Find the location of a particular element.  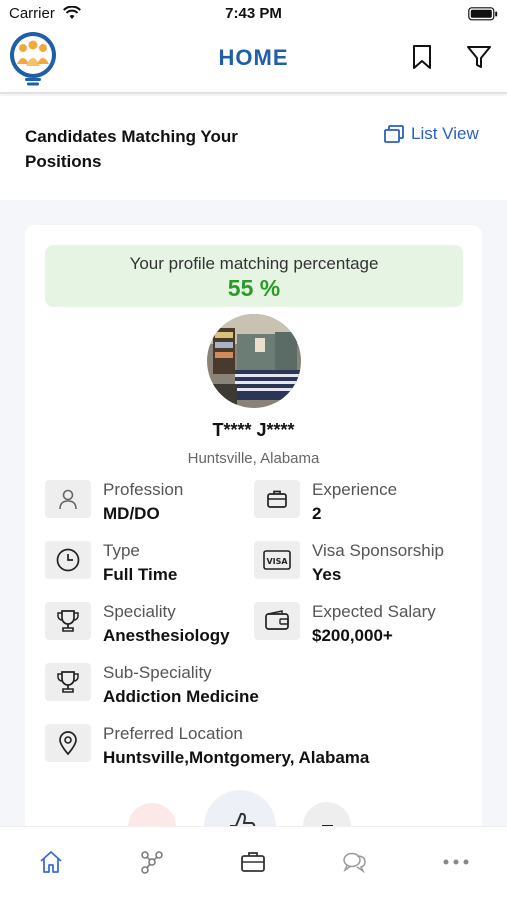

svg-text: VISA is located at coordinates (277, 561).